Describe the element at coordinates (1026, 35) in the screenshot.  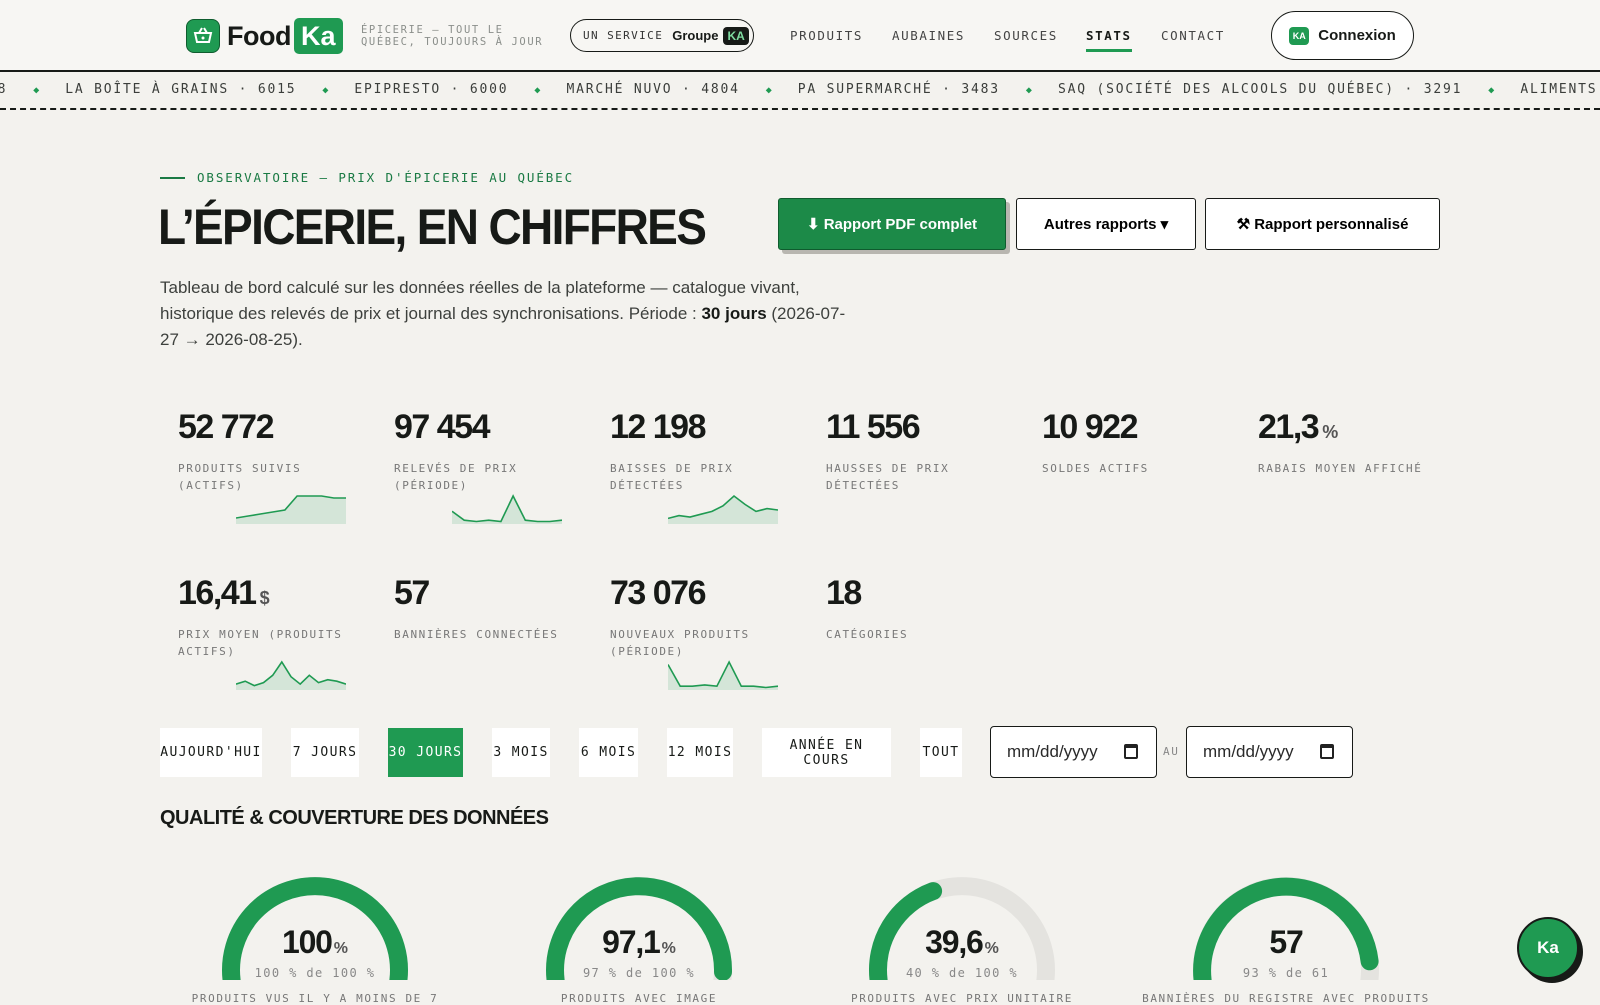
I see `nav-sources: SOURCES` at that location.